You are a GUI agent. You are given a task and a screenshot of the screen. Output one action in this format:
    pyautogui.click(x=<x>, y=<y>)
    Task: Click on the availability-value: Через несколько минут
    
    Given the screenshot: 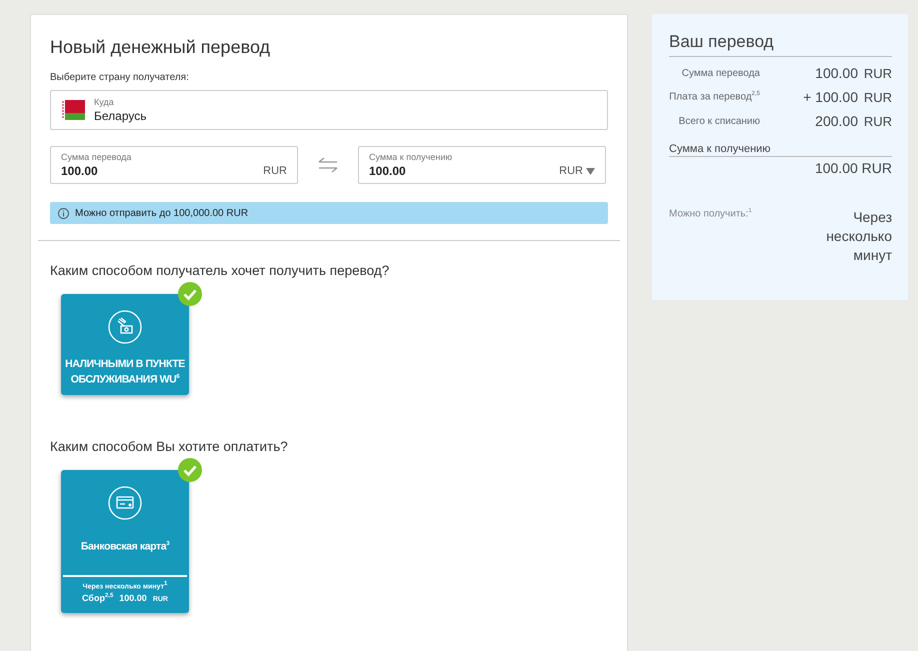 What is the action you would take?
    pyautogui.click(x=858, y=236)
    